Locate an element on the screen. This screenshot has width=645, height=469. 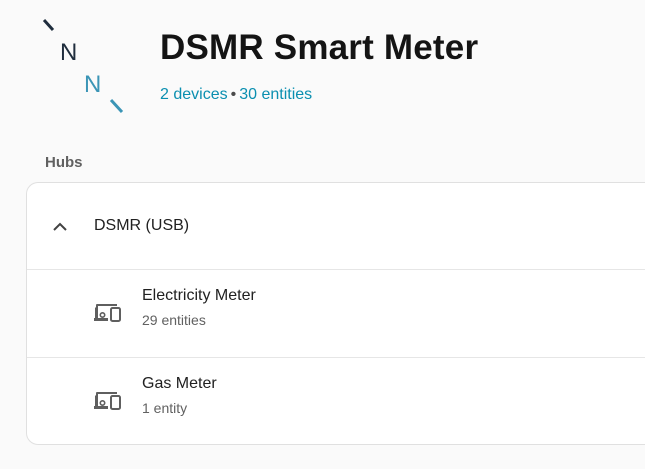
hub-name: DSMR (USB) is located at coordinates (142, 225).